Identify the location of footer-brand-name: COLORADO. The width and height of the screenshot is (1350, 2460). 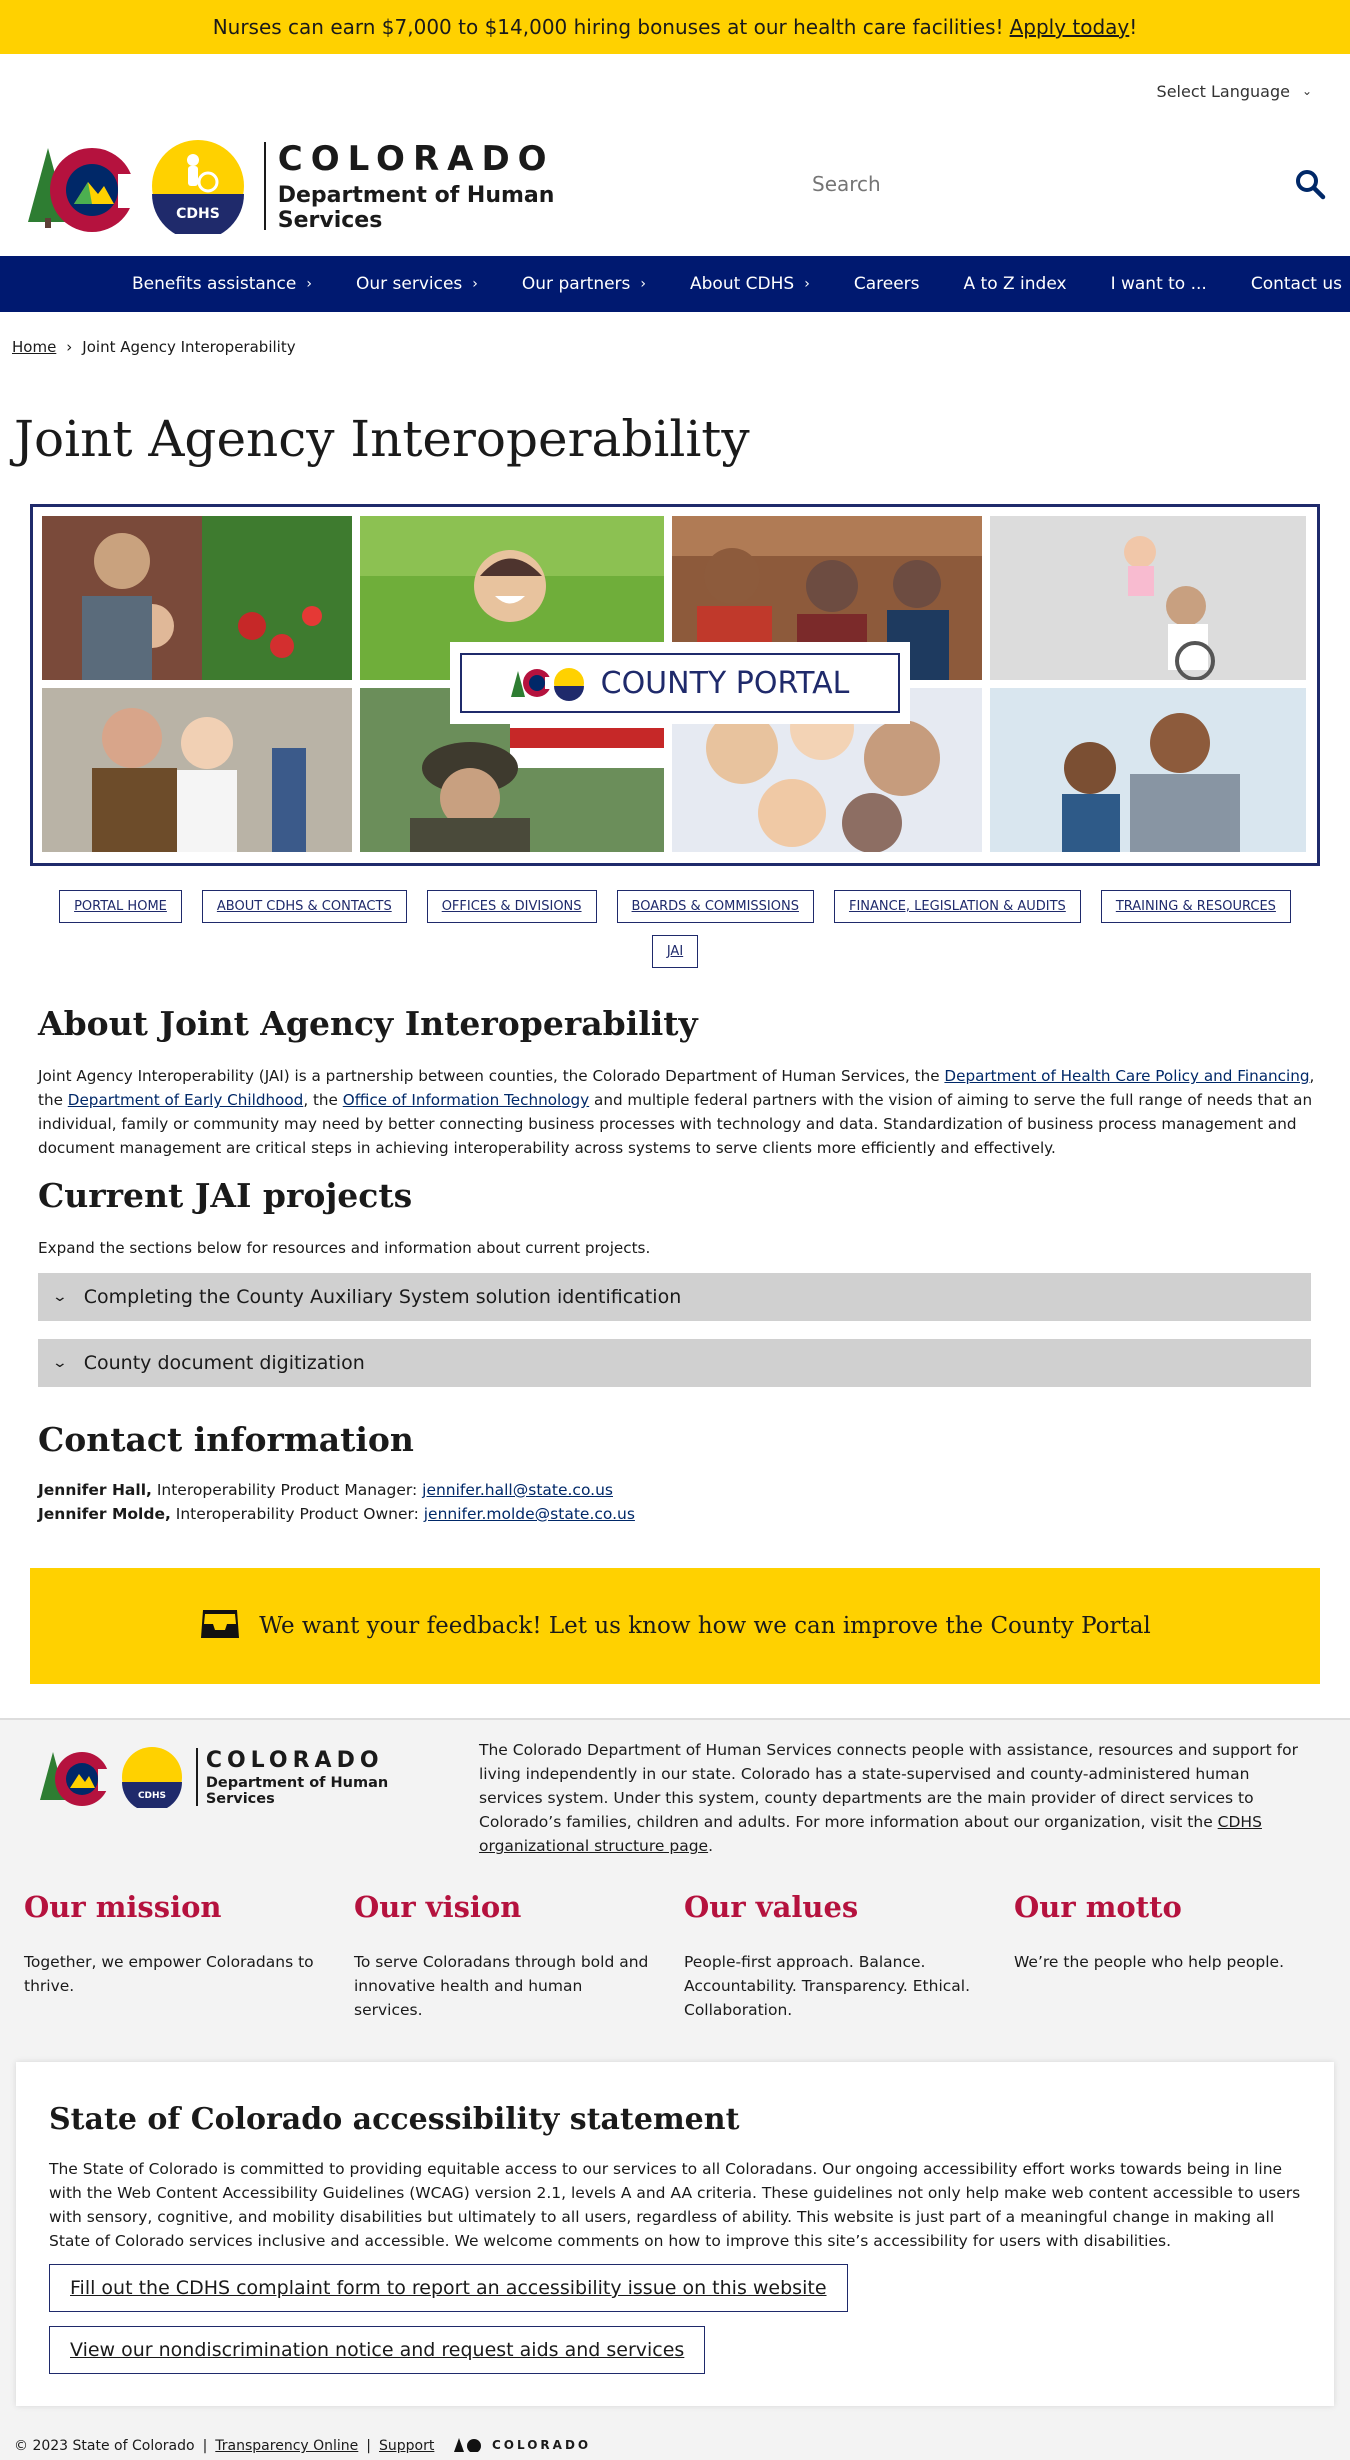
(294, 1760).